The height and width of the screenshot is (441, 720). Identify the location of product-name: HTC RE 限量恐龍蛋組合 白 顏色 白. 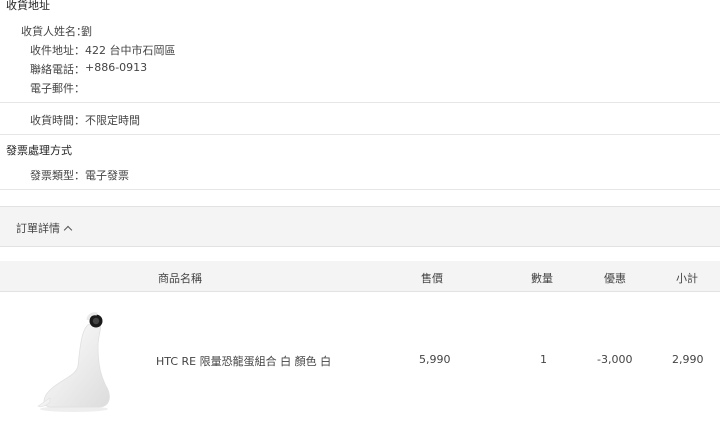
(243, 361).